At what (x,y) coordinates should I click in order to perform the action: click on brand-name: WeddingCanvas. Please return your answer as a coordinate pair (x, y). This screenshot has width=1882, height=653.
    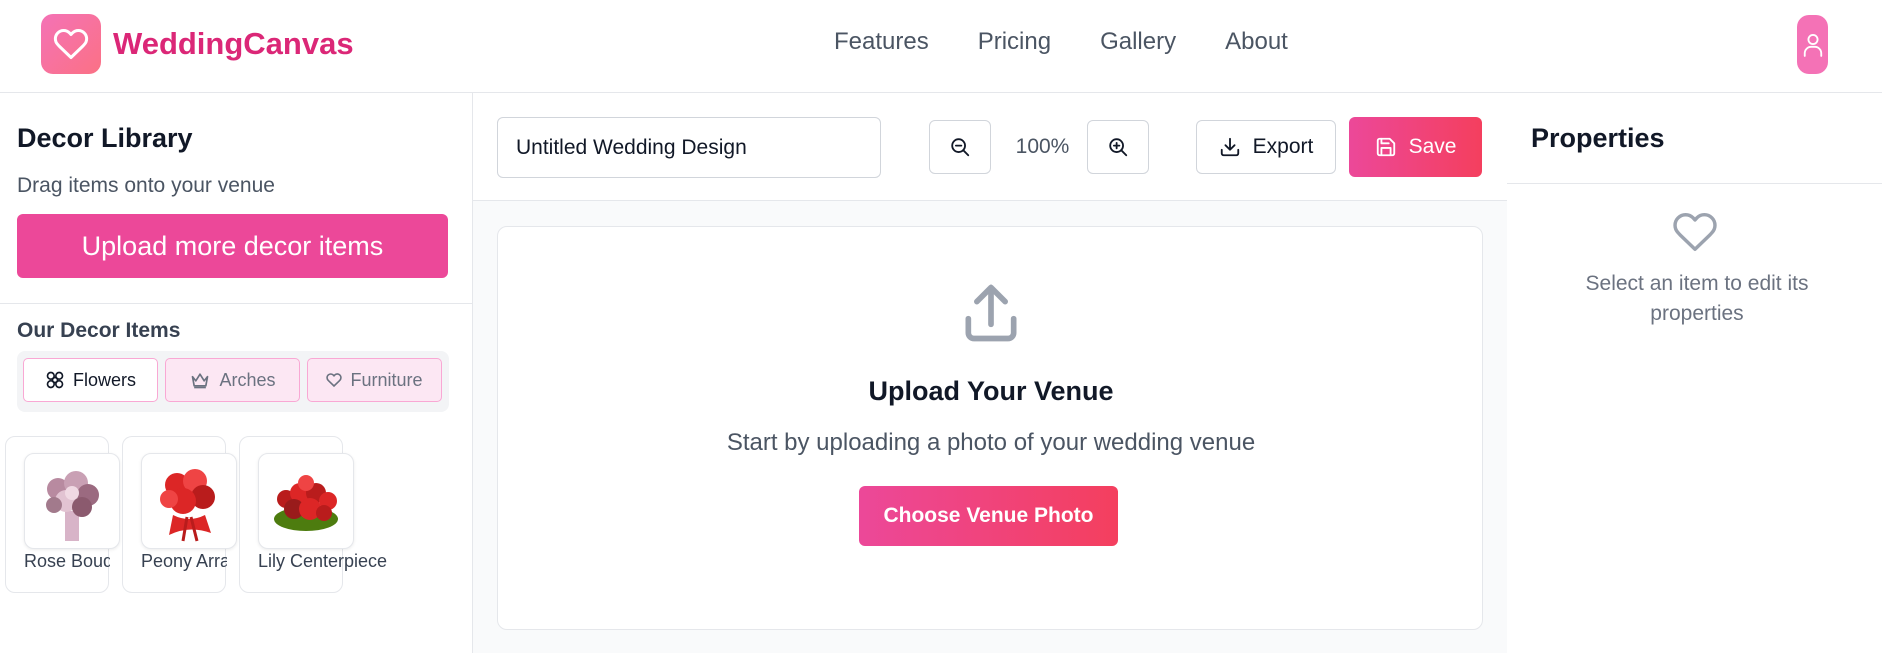
    Looking at the image, I should click on (233, 44).